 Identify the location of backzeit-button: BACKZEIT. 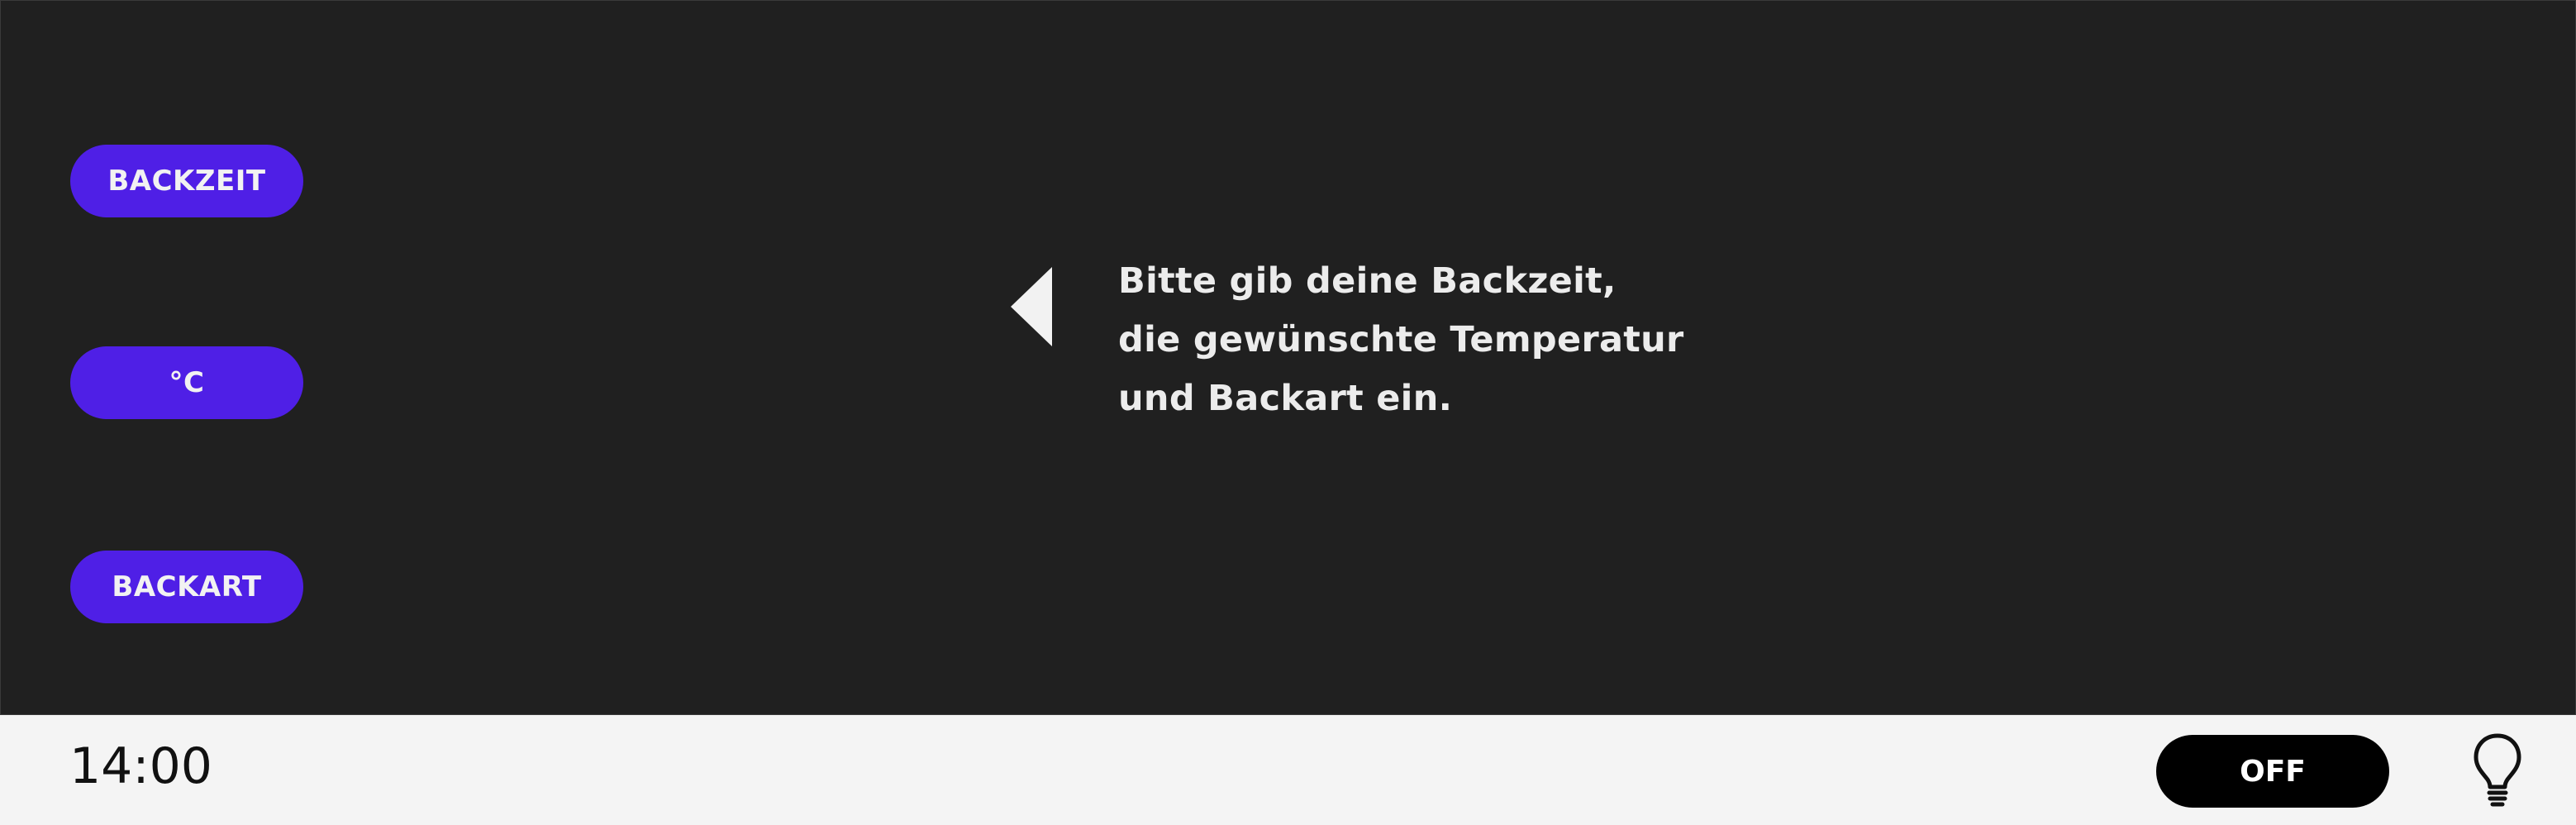
(187, 181).